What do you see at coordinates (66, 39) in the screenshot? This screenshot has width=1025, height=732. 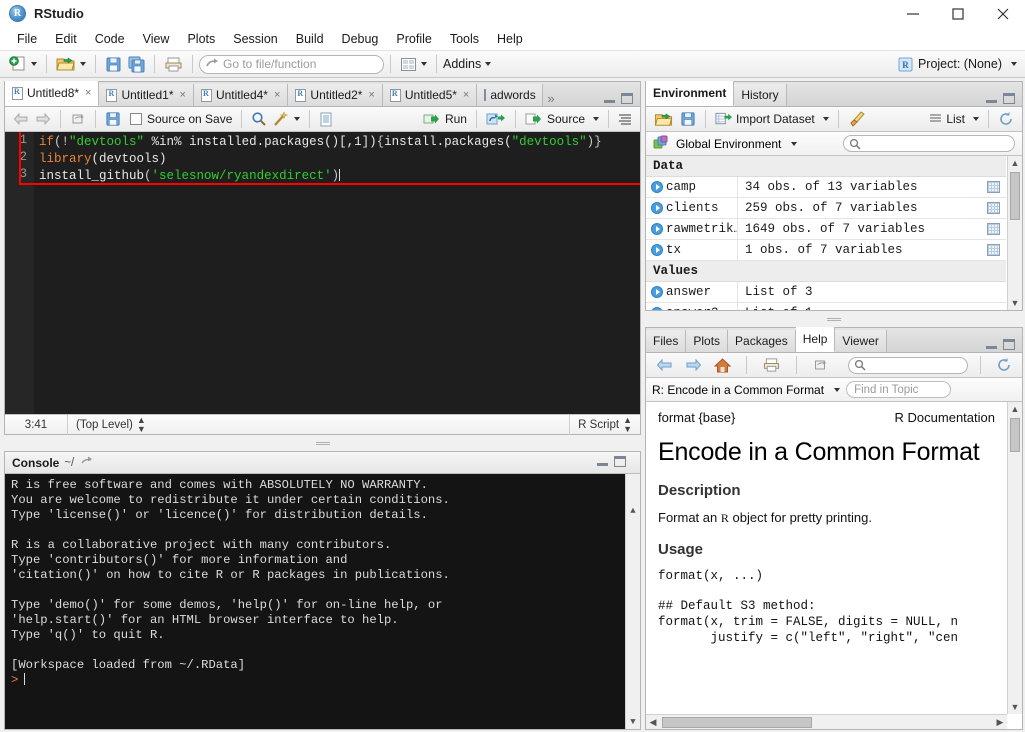 I see `menu-edit: Edit` at bounding box center [66, 39].